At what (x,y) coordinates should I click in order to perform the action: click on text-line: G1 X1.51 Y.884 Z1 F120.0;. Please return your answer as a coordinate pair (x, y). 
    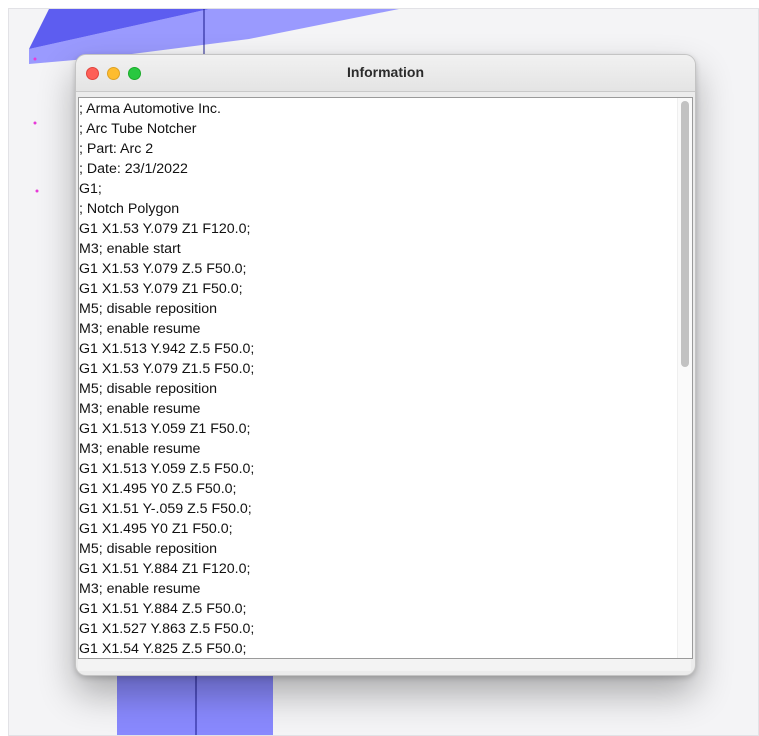
    Looking at the image, I should click on (165, 569).